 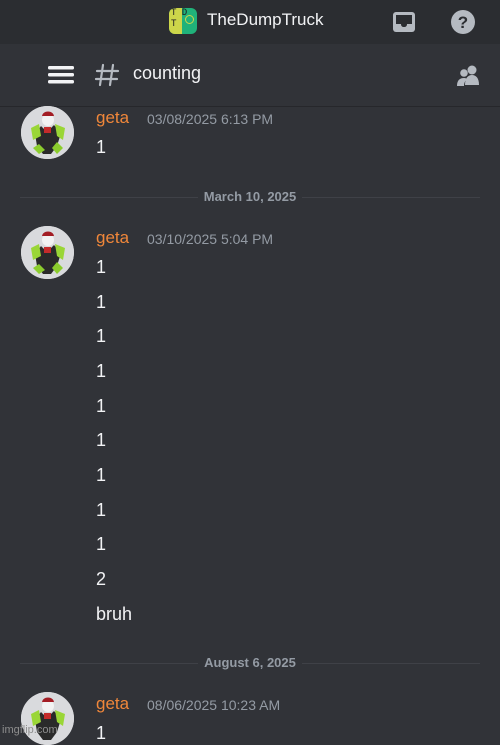 What do you see at coordinates (210, 239) in the screenshot?
I see `message-timestamp: 03/10/2025 5:04 PM` at bounding box center [210, 239].